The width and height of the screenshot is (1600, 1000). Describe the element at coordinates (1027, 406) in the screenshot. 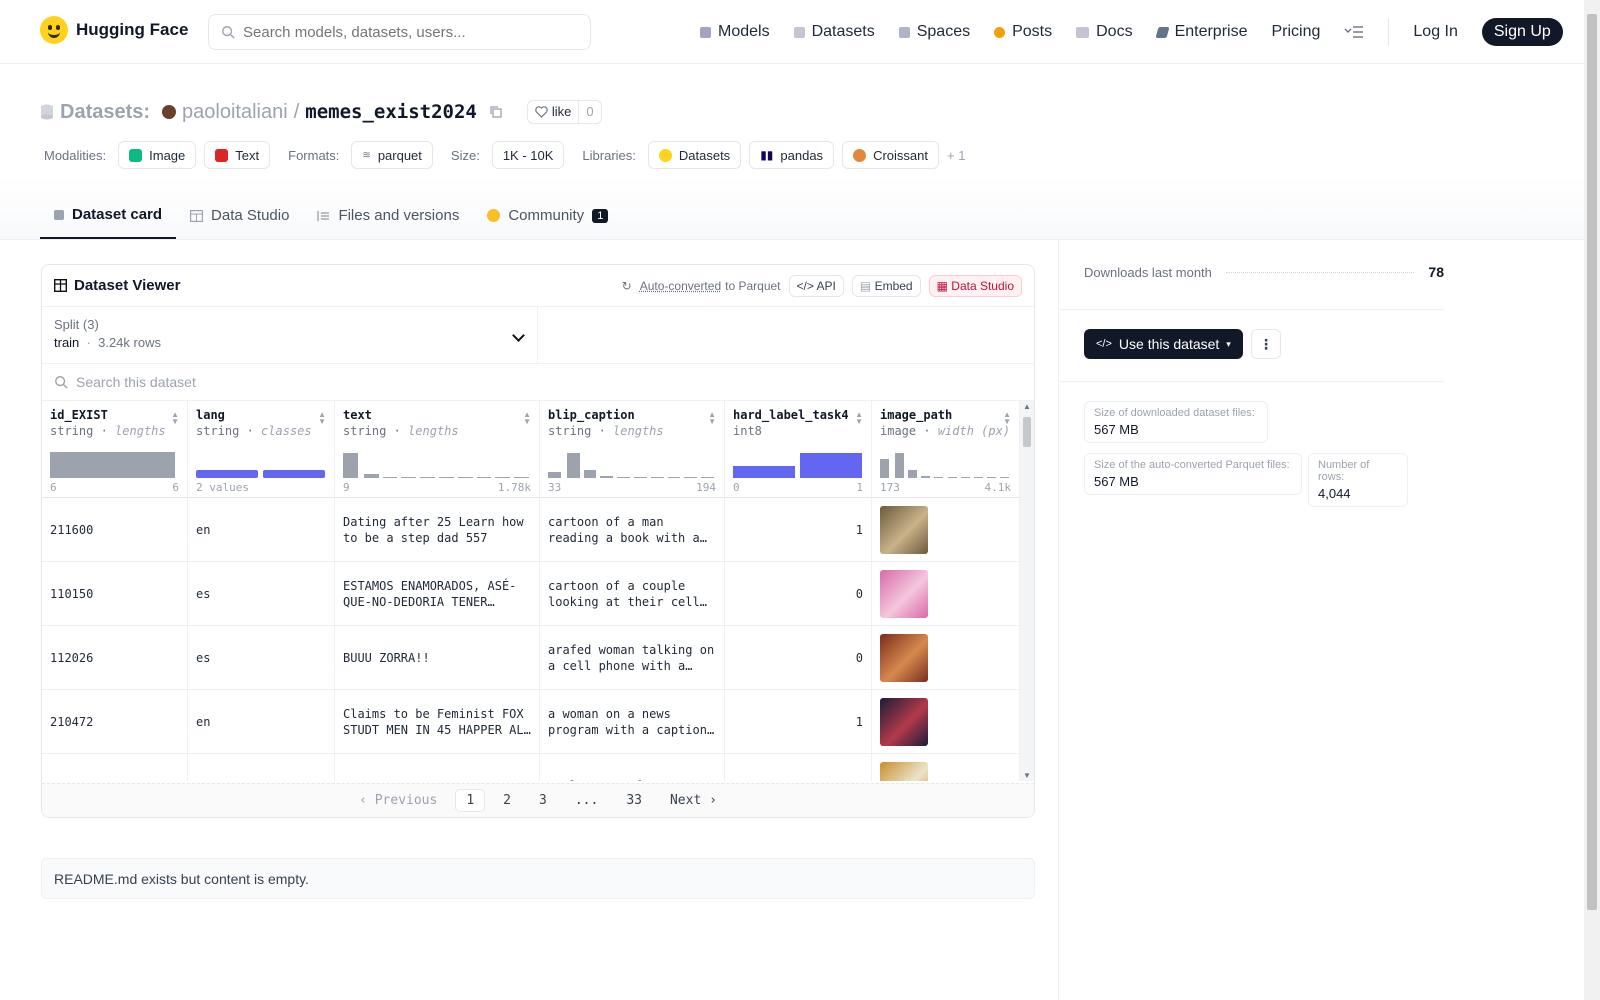

I see `scroll-up-icon: ▲` at that location.